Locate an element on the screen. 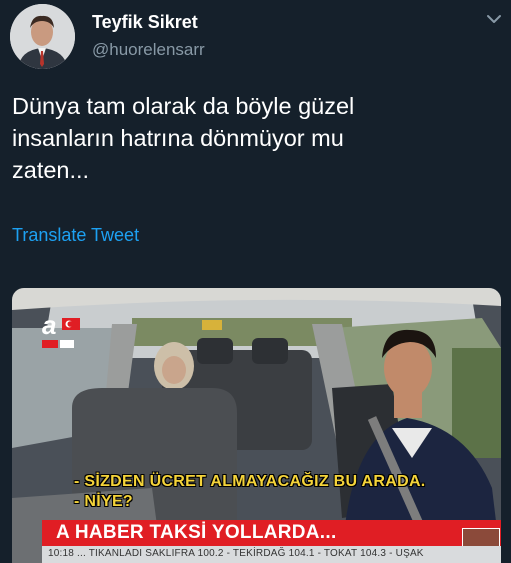 The width and height of the screenshot is (511, 563). avatar is located at coordinates (42, 36).